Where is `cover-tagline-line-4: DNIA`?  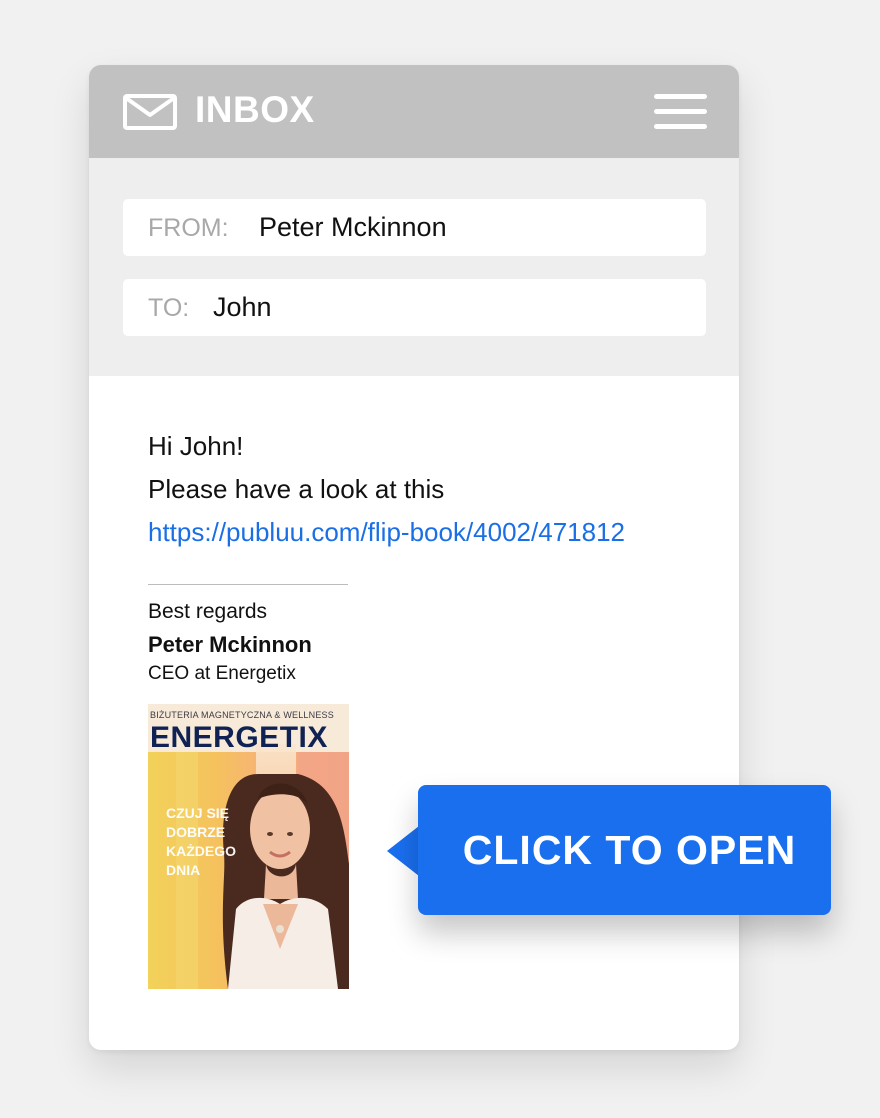
cover-tagline-line-4: DNIA is located at coordinates (183, 870).